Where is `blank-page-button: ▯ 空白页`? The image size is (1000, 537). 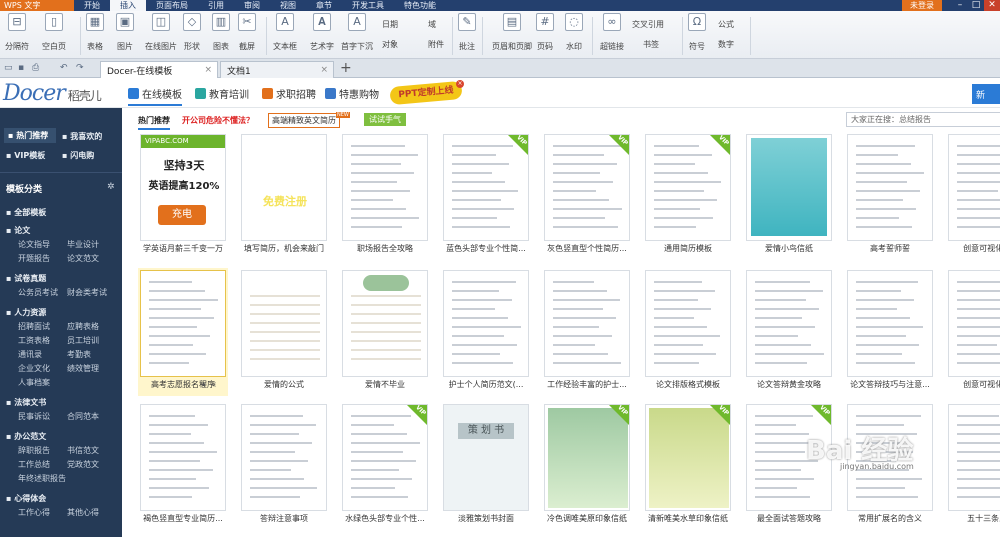
blank-page-button: ▯ 空白页 is located at coordinates (54, 32).